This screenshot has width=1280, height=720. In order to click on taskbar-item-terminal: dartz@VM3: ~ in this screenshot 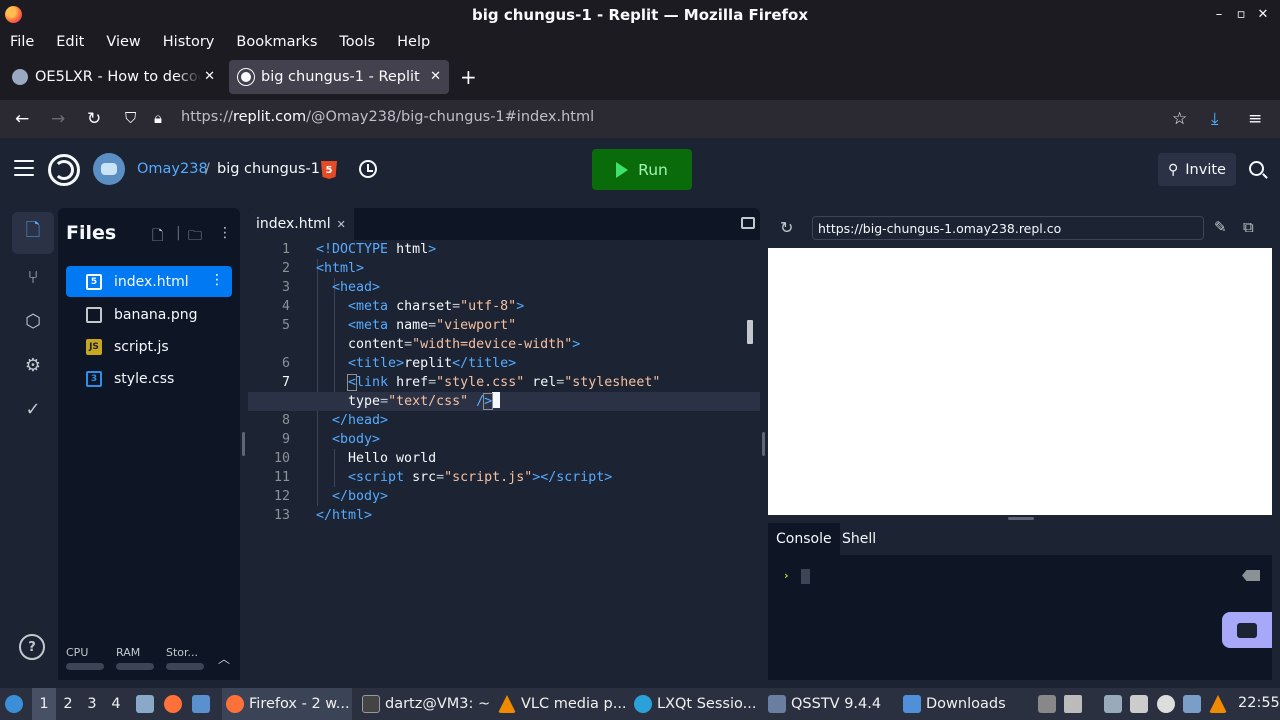, I will do `click(426, 704)`.